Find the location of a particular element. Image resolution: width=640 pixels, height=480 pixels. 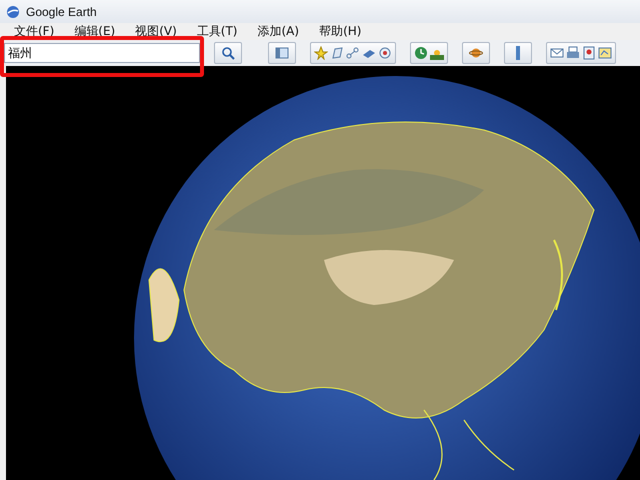

search-button is located at coordinates (228, 53).